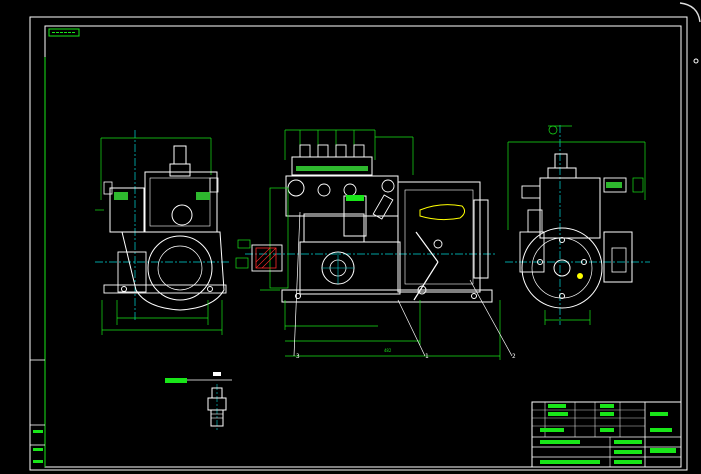 The width and height of the screenshot is (701, 474). Describe the element at coordinates (606, 434) in the screenshot. I see `title-block` at that location.